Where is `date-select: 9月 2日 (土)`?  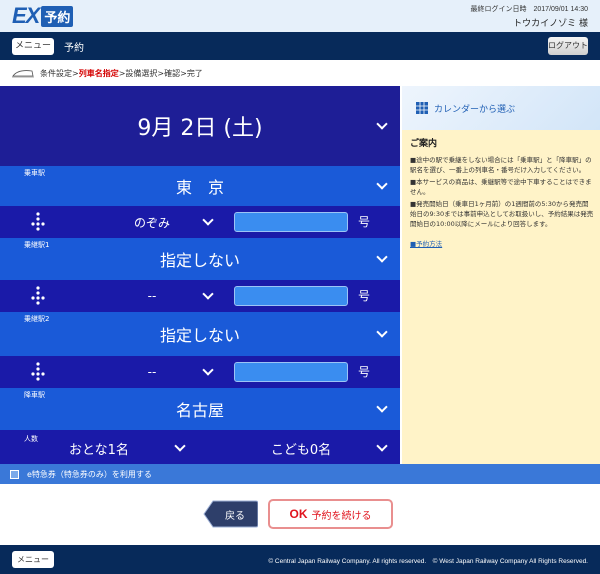
date-select: 9月 2日 (土) is located at coordinates (200, 126).